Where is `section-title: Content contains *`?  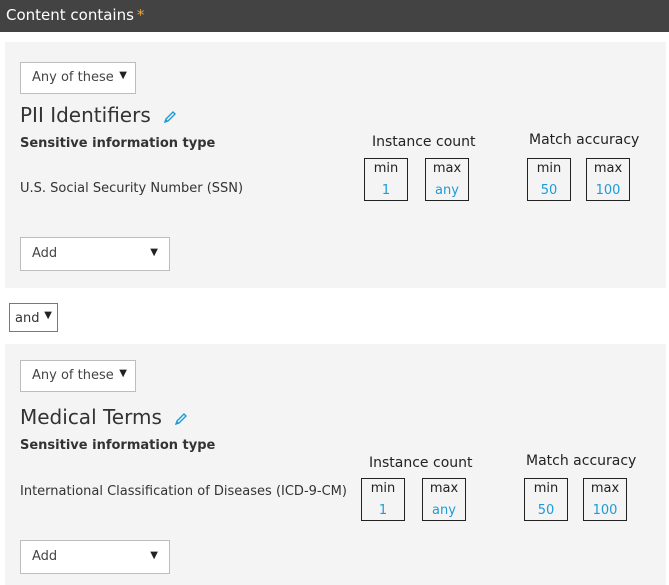
section-title: Content contains * is located at coordinates (75, 15).